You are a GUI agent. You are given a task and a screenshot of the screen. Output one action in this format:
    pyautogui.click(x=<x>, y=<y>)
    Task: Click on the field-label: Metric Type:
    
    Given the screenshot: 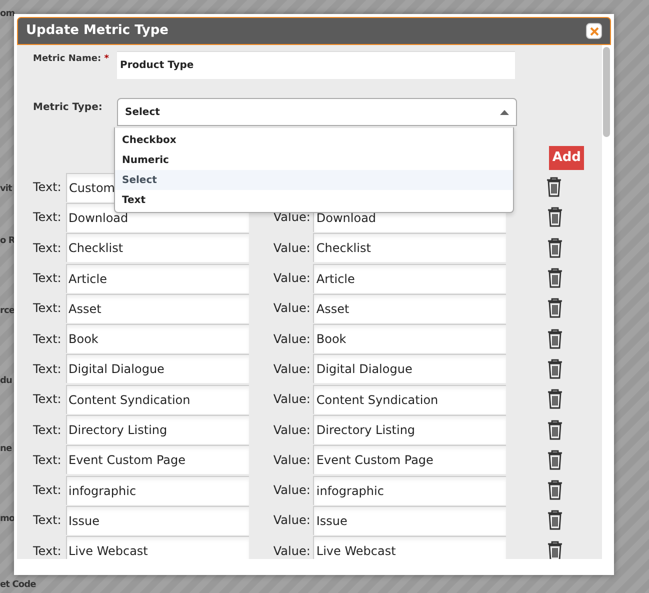 What is the action you would take?
    pyautogui.click(x=68, y=108)
    